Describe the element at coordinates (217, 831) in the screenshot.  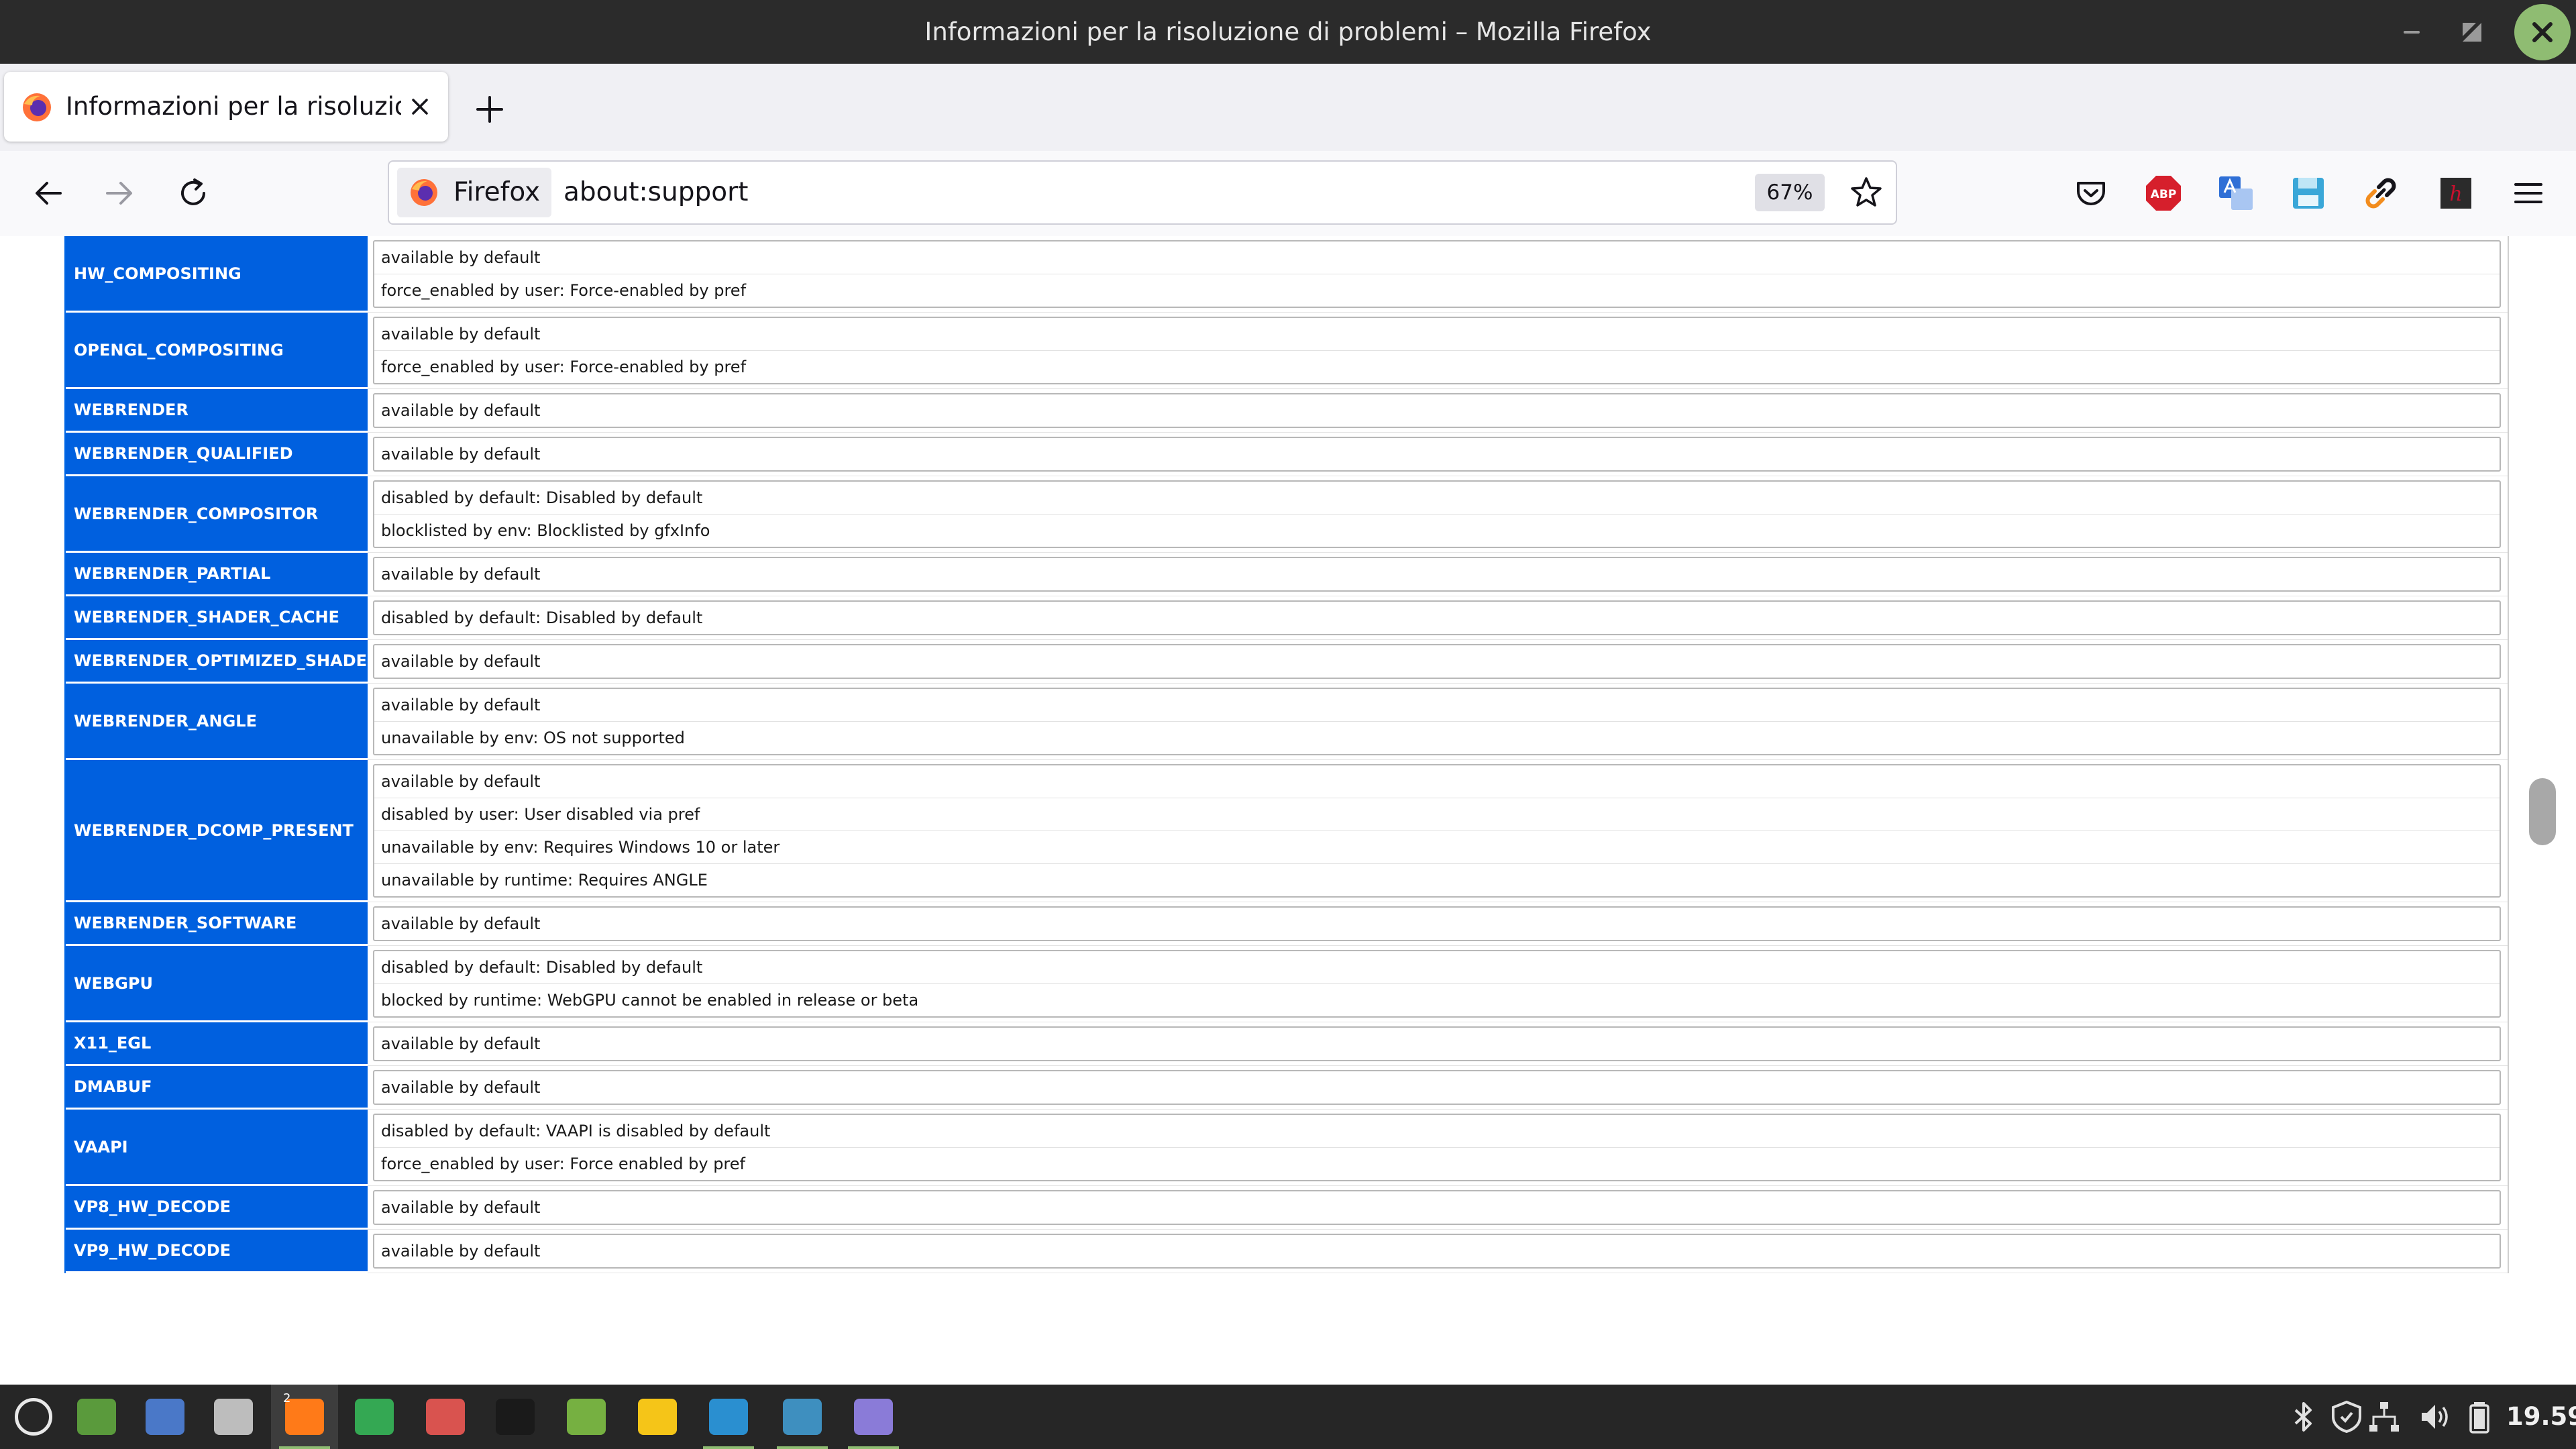
I see `feature-name: WEBRENDER_DCOMP_PRESENT` at that location.